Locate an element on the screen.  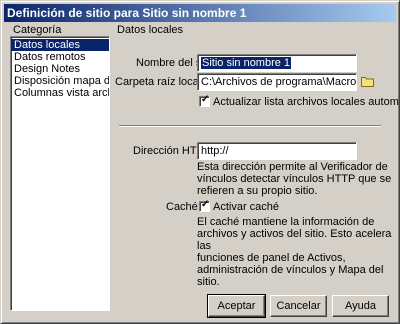
cache-label: Caché: is located at coordinates (183, 207).